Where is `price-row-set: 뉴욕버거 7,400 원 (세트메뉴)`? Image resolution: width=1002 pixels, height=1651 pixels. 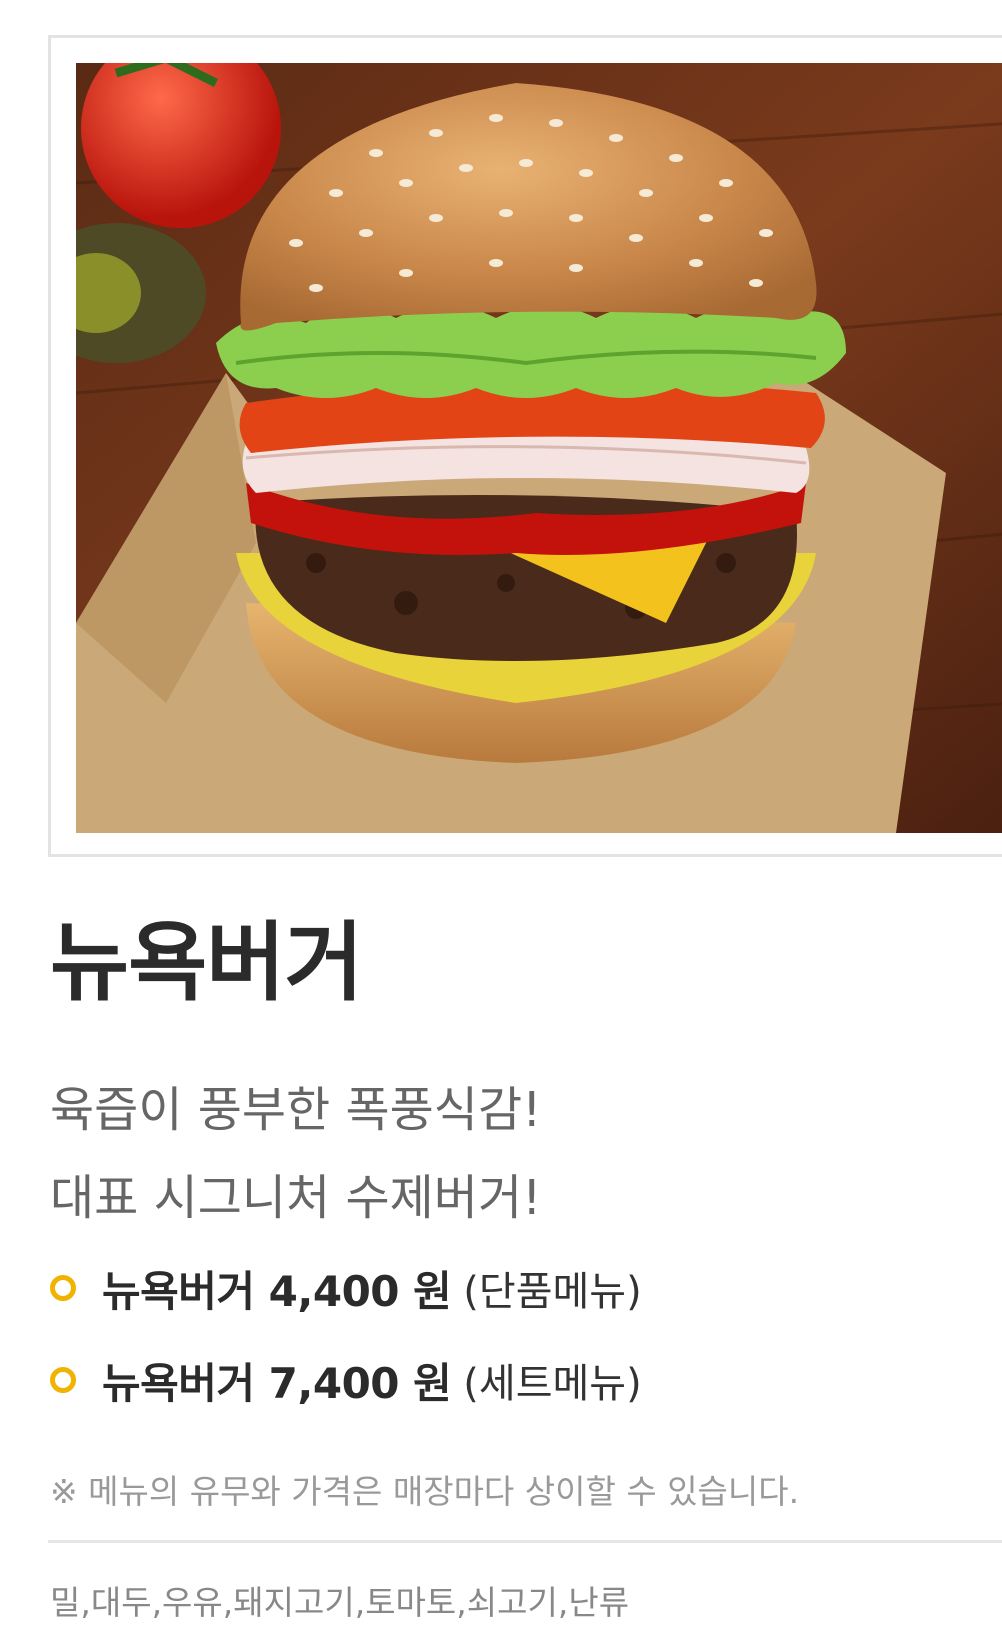
price-row-set: 뉴욕버거 7,400 원 (세트메뉴) is located at coordinates (346, 1380).